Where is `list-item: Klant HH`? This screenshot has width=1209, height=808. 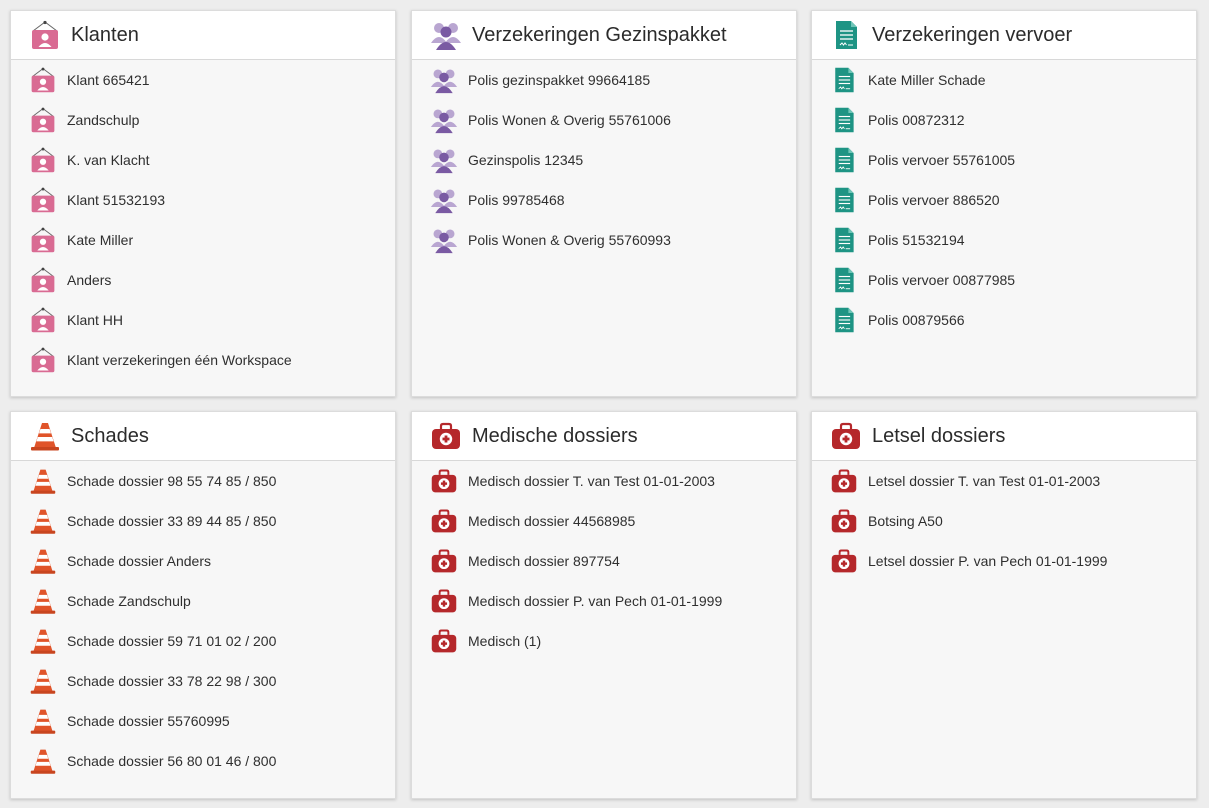
list-item: Klant HH is located at coordinates (203, 320).